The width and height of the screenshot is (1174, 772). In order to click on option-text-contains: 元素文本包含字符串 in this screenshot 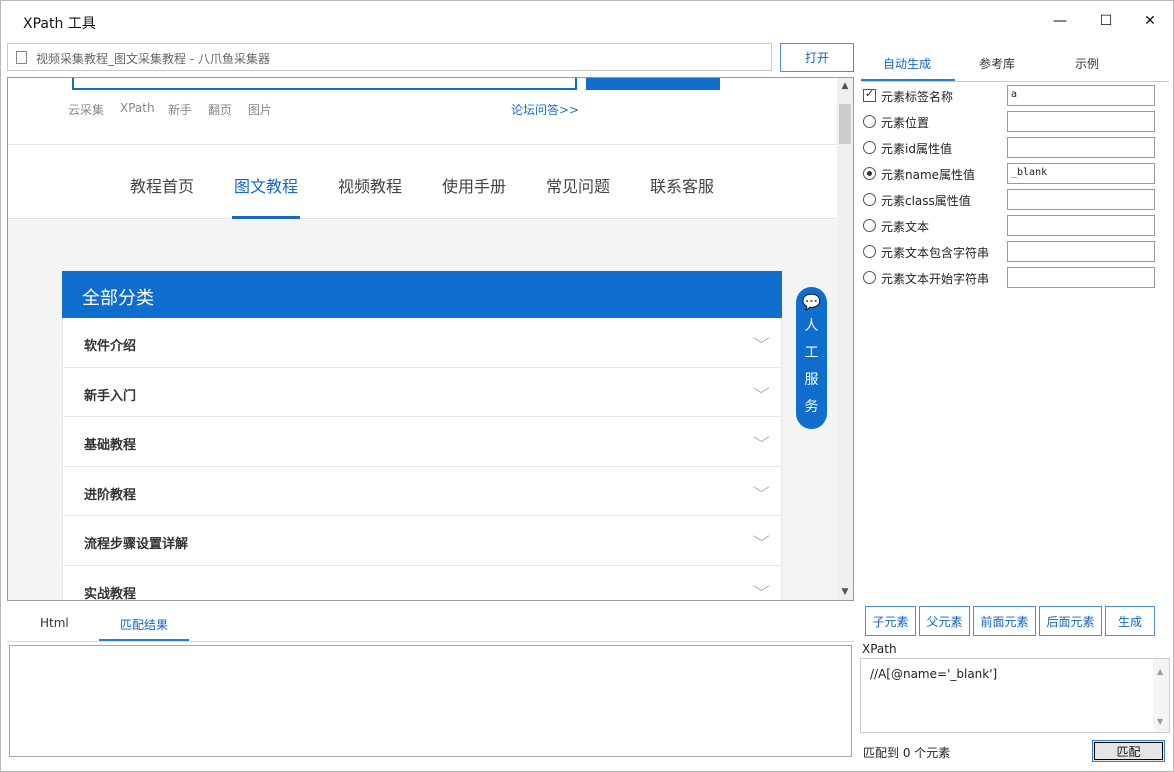, I will do `click(1013, 251)`.